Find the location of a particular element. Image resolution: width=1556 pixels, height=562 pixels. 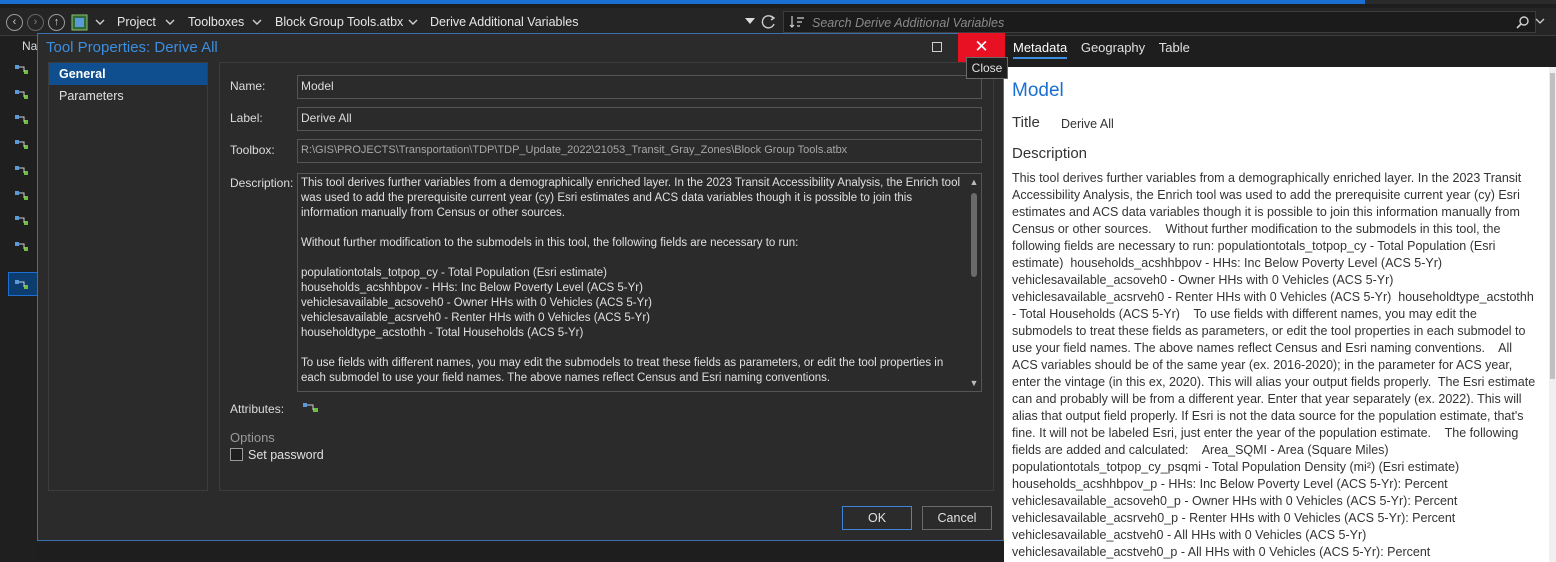

label-field: Derive All is located at coordinates (639, 119).